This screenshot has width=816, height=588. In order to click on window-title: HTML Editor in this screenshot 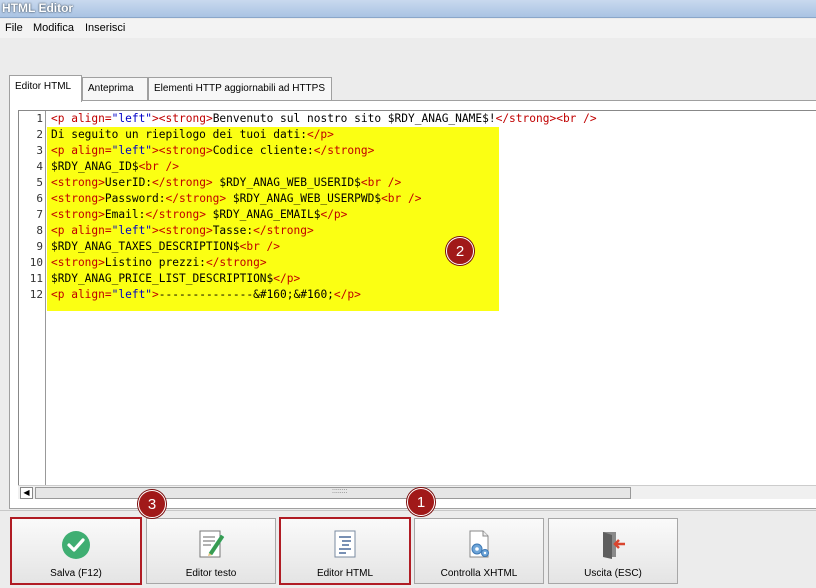, I will do `click(38, 8)`.